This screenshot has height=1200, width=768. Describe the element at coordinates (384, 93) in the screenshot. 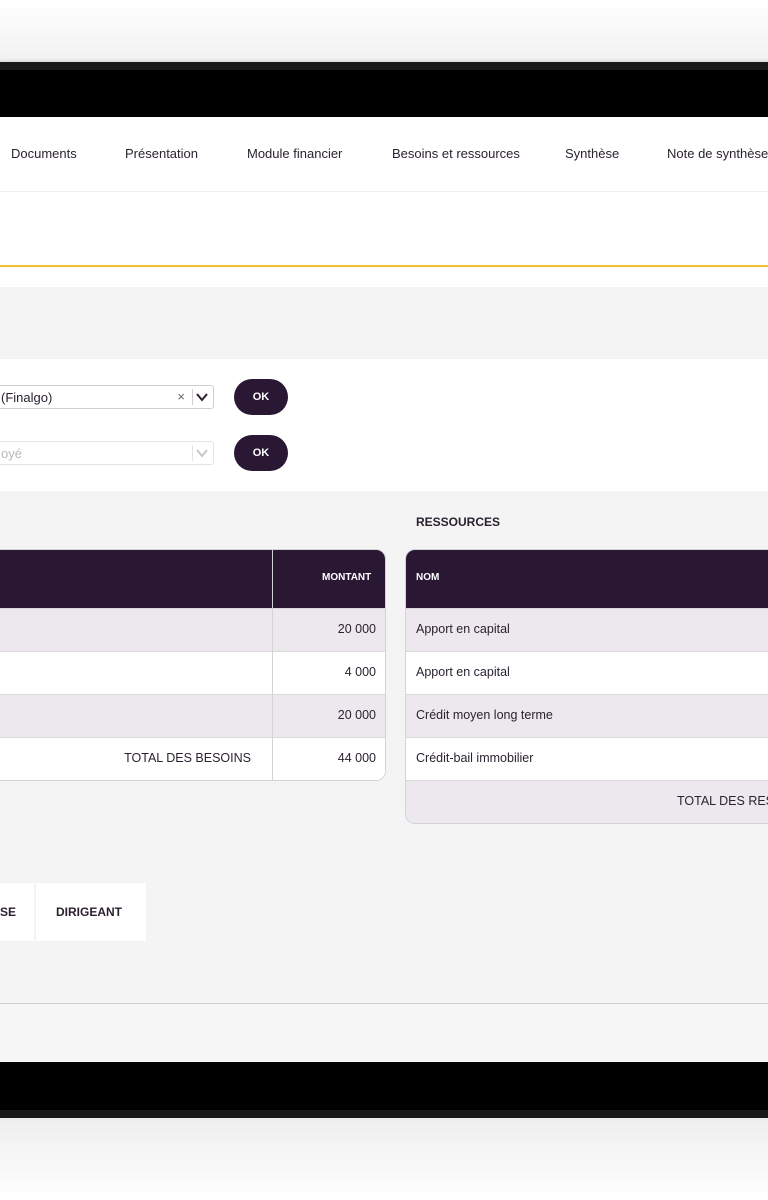

I see `device-bezel-top` at that location.